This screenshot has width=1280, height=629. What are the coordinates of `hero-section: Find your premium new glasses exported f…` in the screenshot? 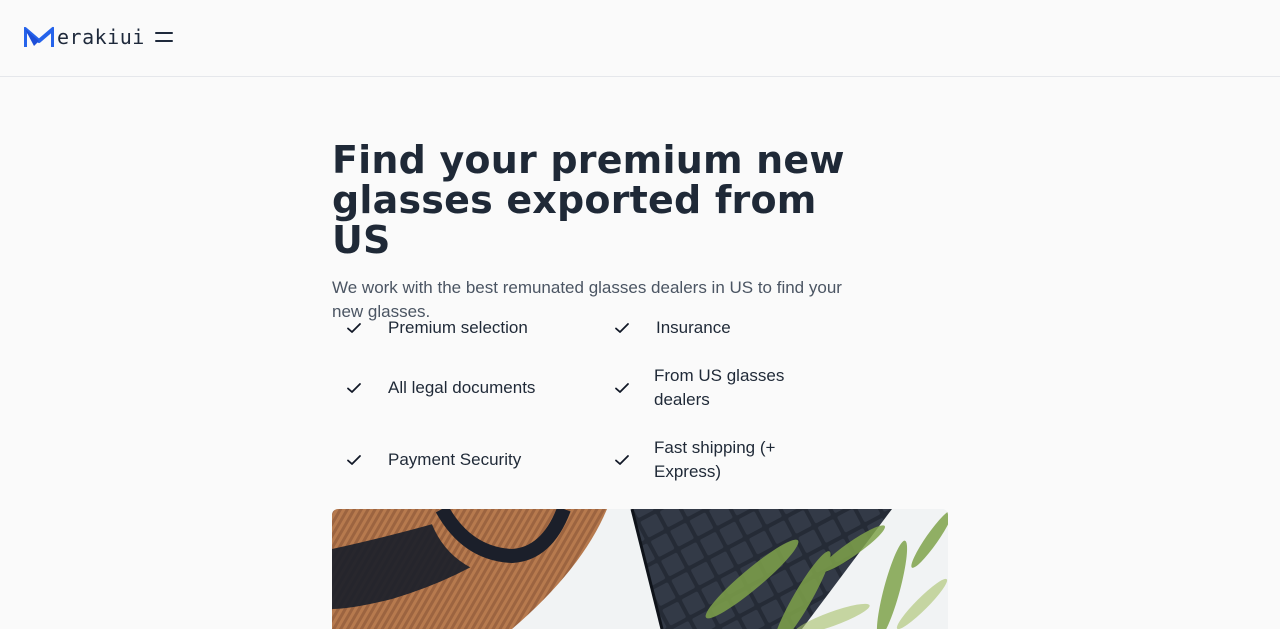 It's located at (612, 232).